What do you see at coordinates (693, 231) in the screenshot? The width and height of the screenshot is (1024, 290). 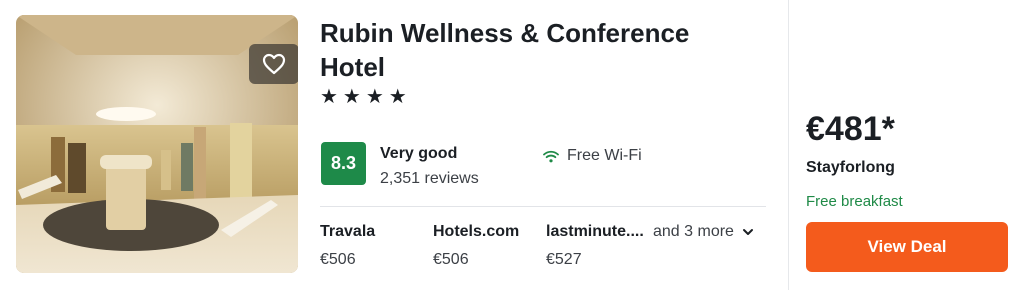 I see `more-providers-label: and 3 more` at bounding box center [693, 231].